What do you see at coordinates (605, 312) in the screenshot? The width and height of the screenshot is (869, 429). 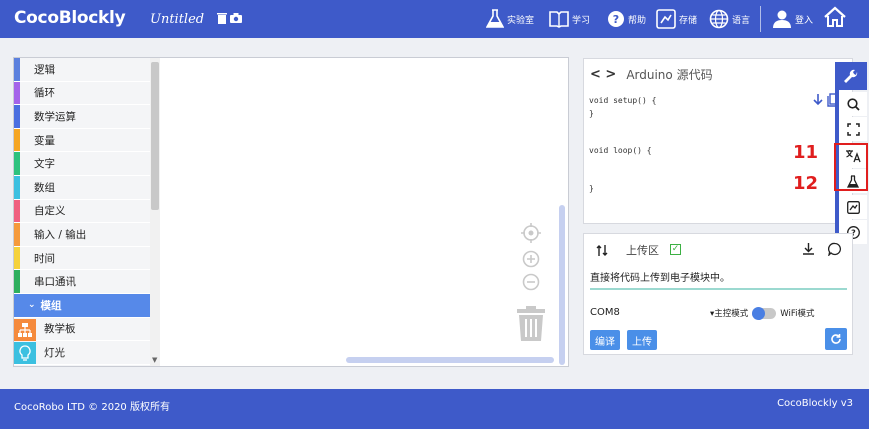 I see `serial-port-label: COM8` at bounding box center [605, 312].